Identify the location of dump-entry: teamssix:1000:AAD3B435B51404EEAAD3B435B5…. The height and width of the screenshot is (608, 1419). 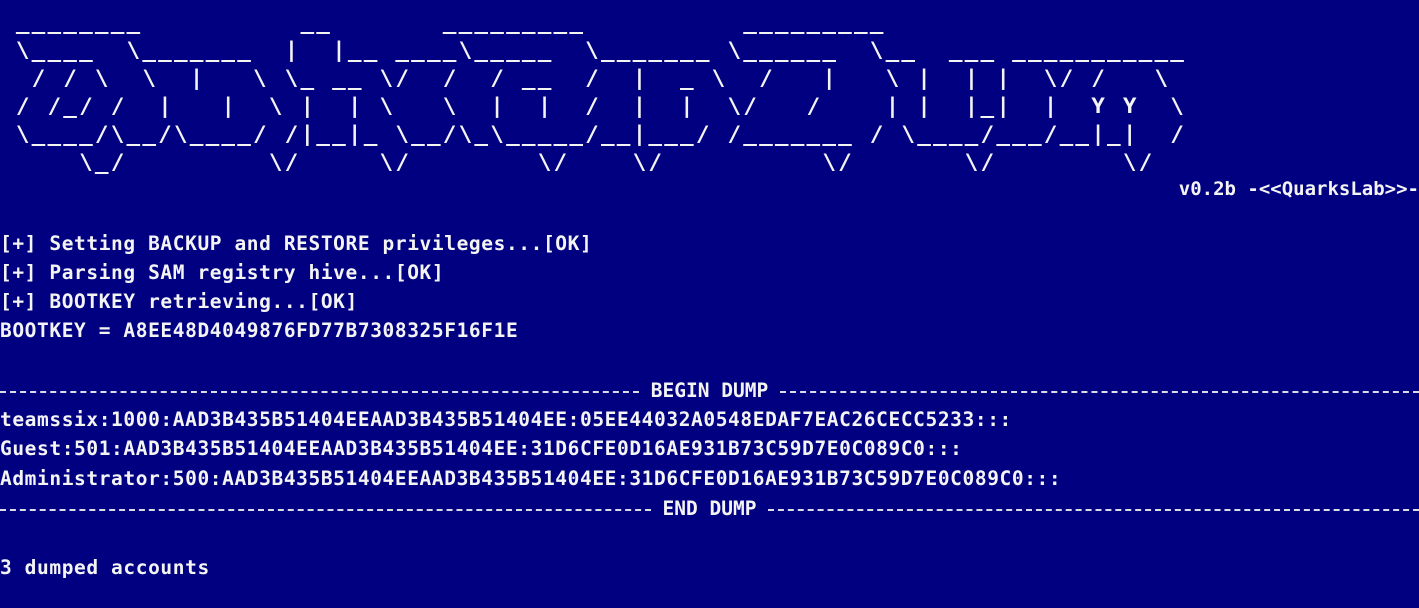
(506, 419).